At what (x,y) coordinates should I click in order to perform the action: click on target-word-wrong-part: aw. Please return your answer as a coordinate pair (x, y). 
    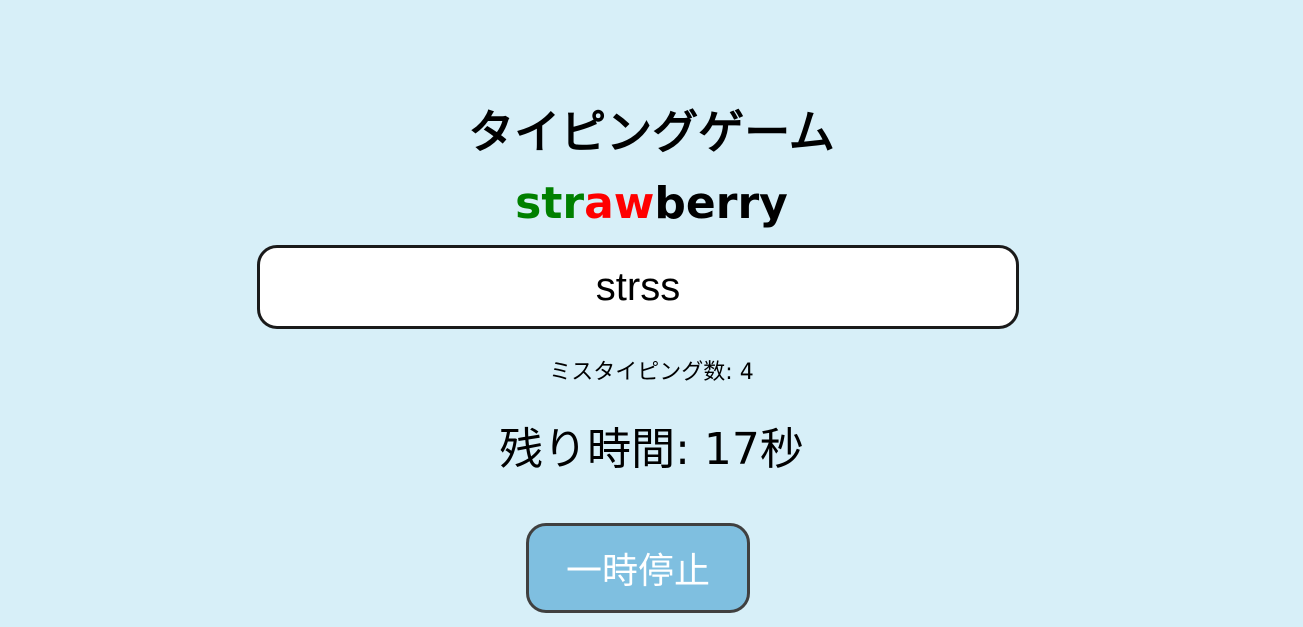
    Looking at the image, I should click on (619, 203).